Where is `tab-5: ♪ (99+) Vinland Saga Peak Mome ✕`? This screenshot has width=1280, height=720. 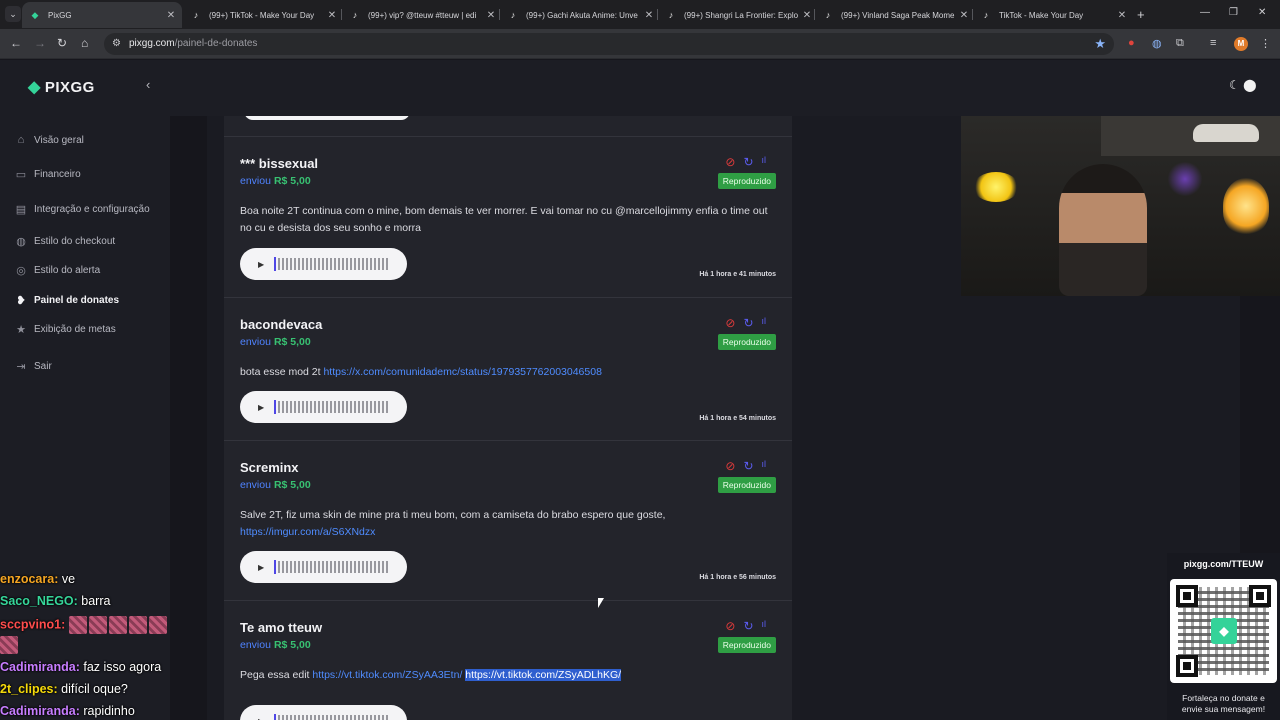
tab-5: ♪ (99+) Vinland Saga Peak Mome ✕ is located at coordinates (895, 15).